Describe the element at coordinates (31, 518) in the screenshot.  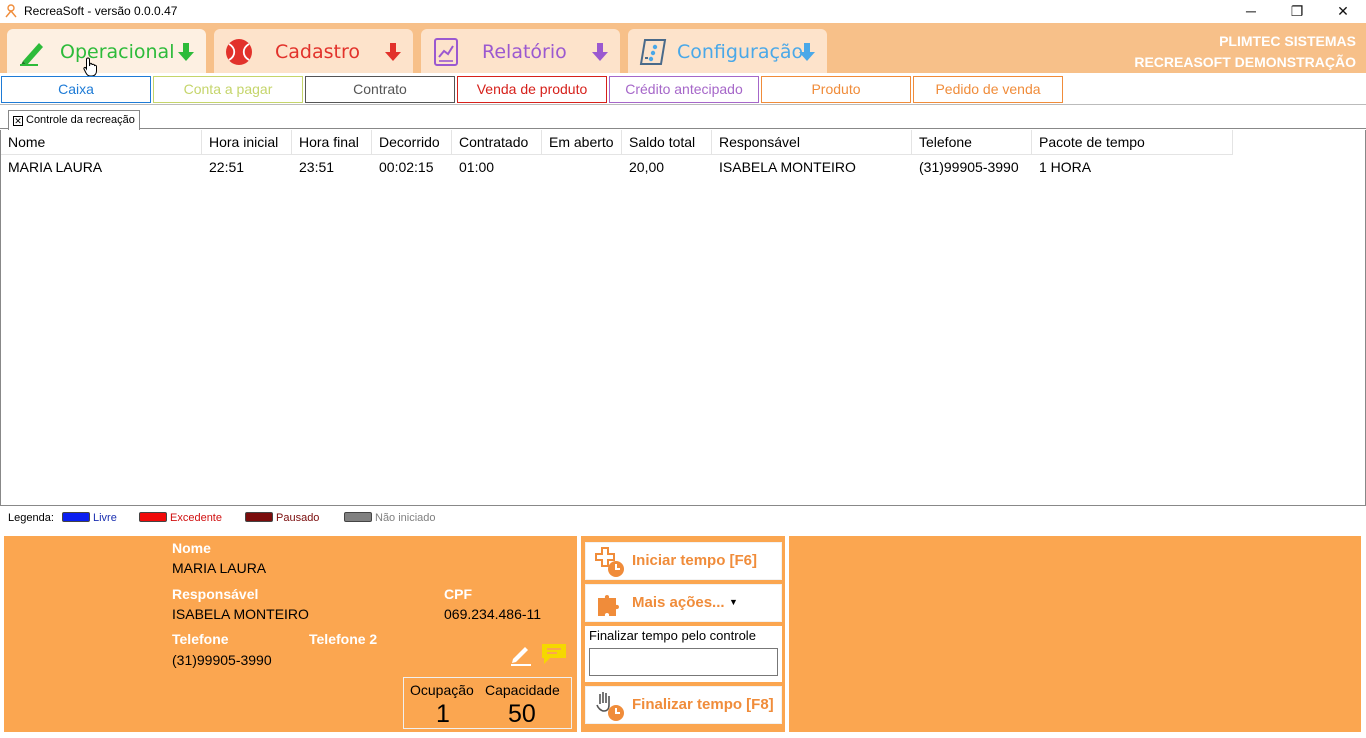
I see `legend-title: Legenda:` at that location.